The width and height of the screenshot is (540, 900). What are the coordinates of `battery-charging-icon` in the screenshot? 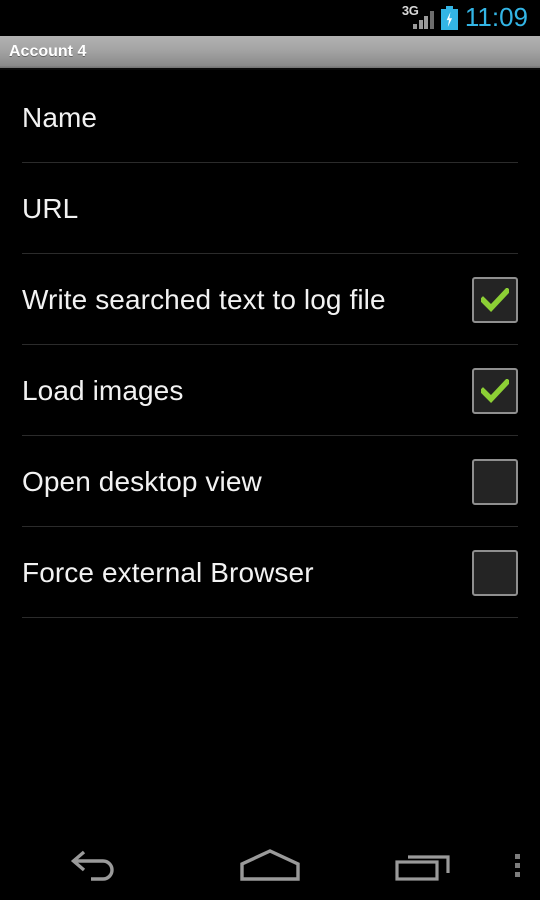 It's located at (449, 18).